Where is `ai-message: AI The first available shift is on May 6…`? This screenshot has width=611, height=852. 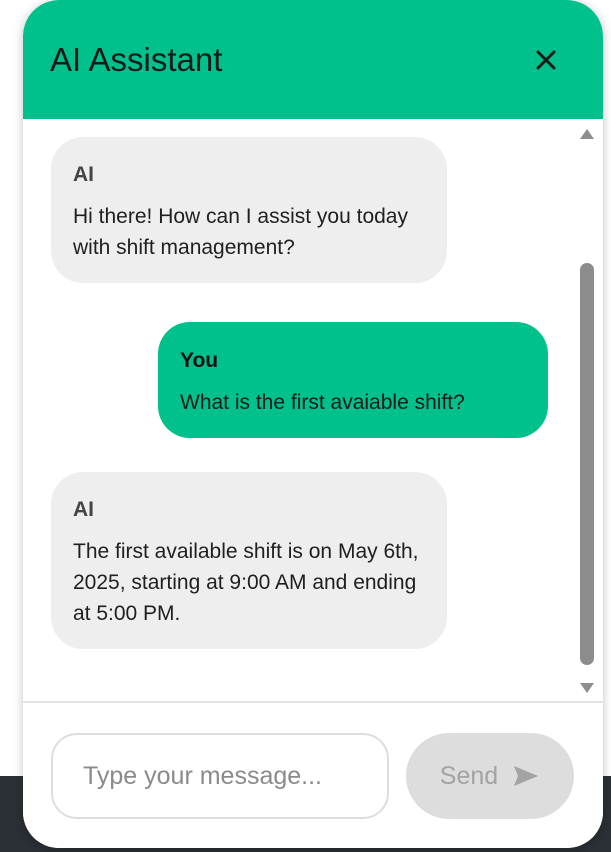 ai-message: AI The first available shift is on May 6… is located at coordinates (249, 560).